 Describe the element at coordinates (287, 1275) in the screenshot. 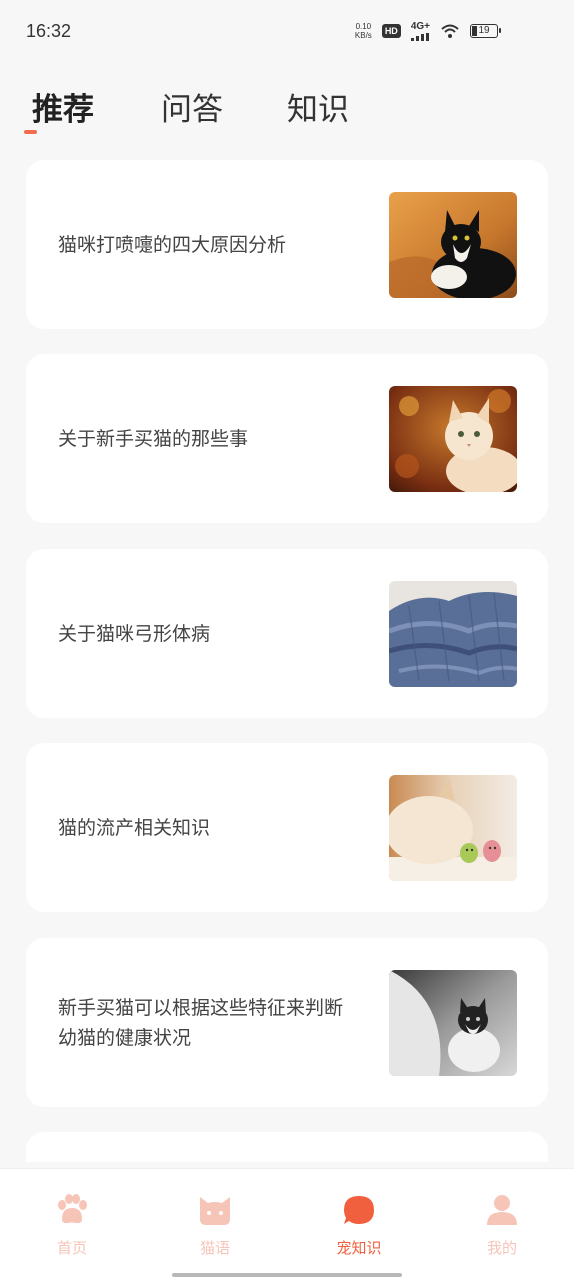

I see `home-indicator` at that location.